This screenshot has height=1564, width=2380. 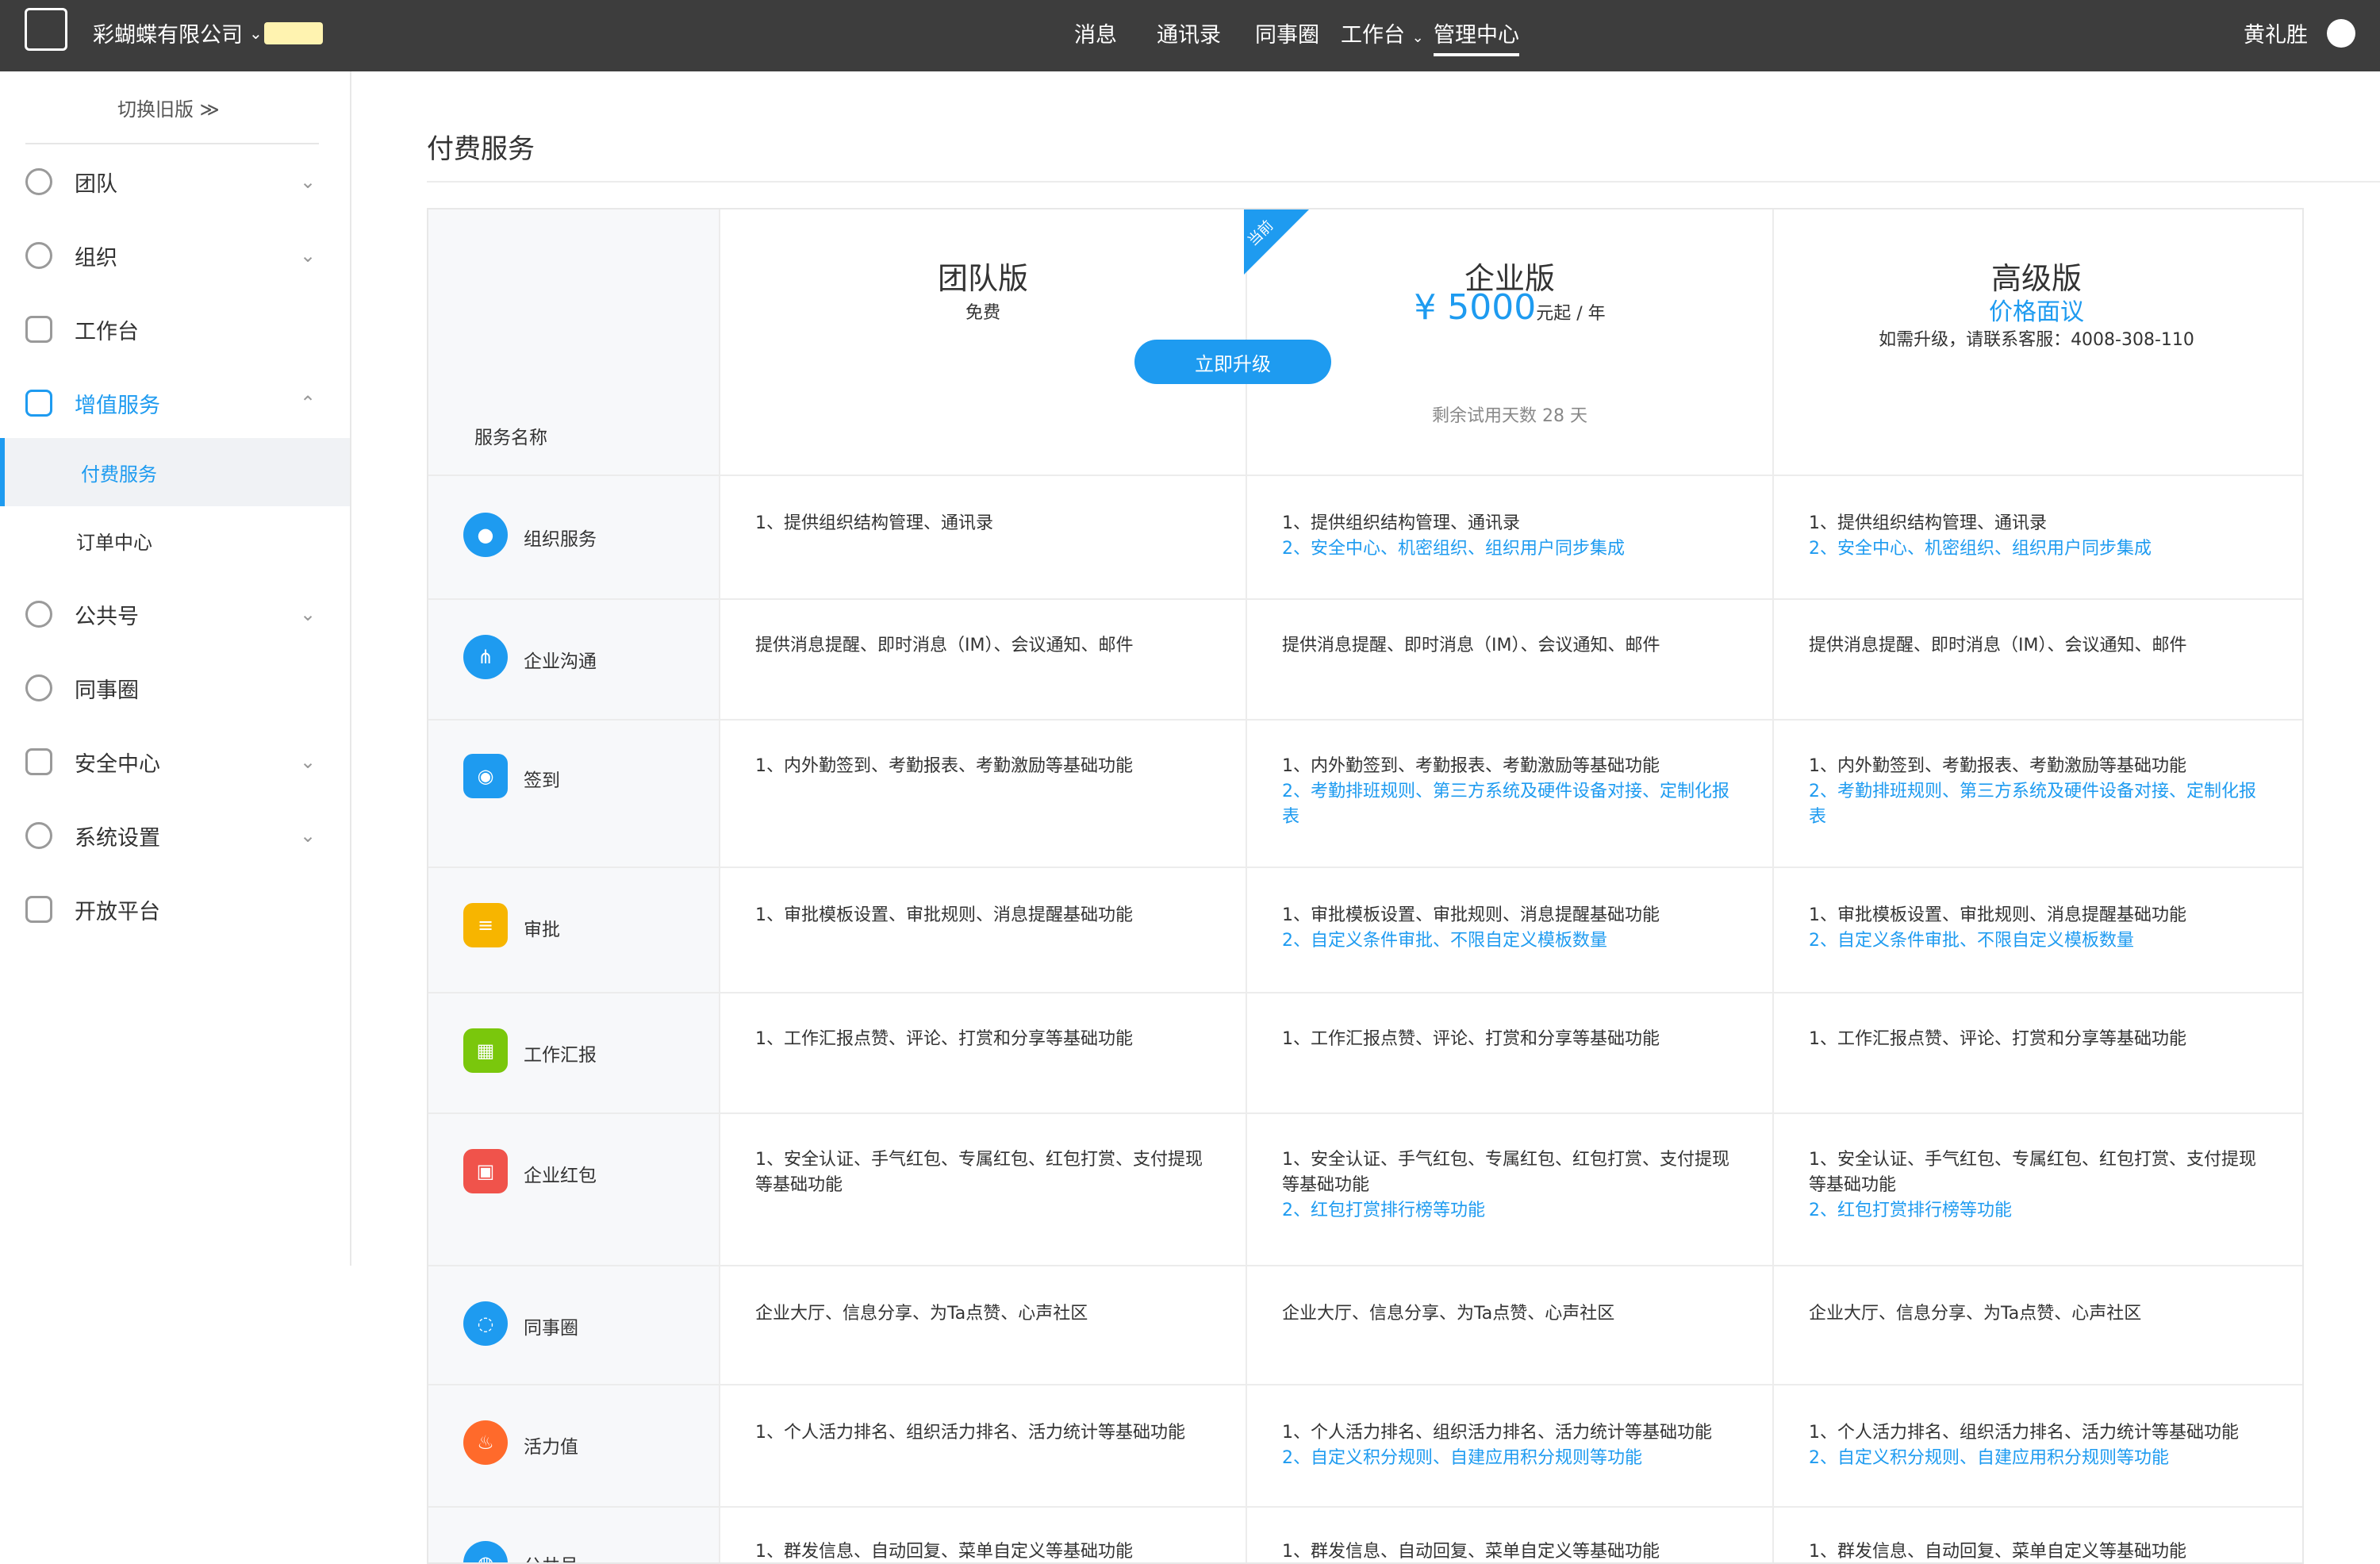 What do you see at coordinates (542, 780) in the screenshot?
I see `service-name: 签到` at bounding box center [542, 780].